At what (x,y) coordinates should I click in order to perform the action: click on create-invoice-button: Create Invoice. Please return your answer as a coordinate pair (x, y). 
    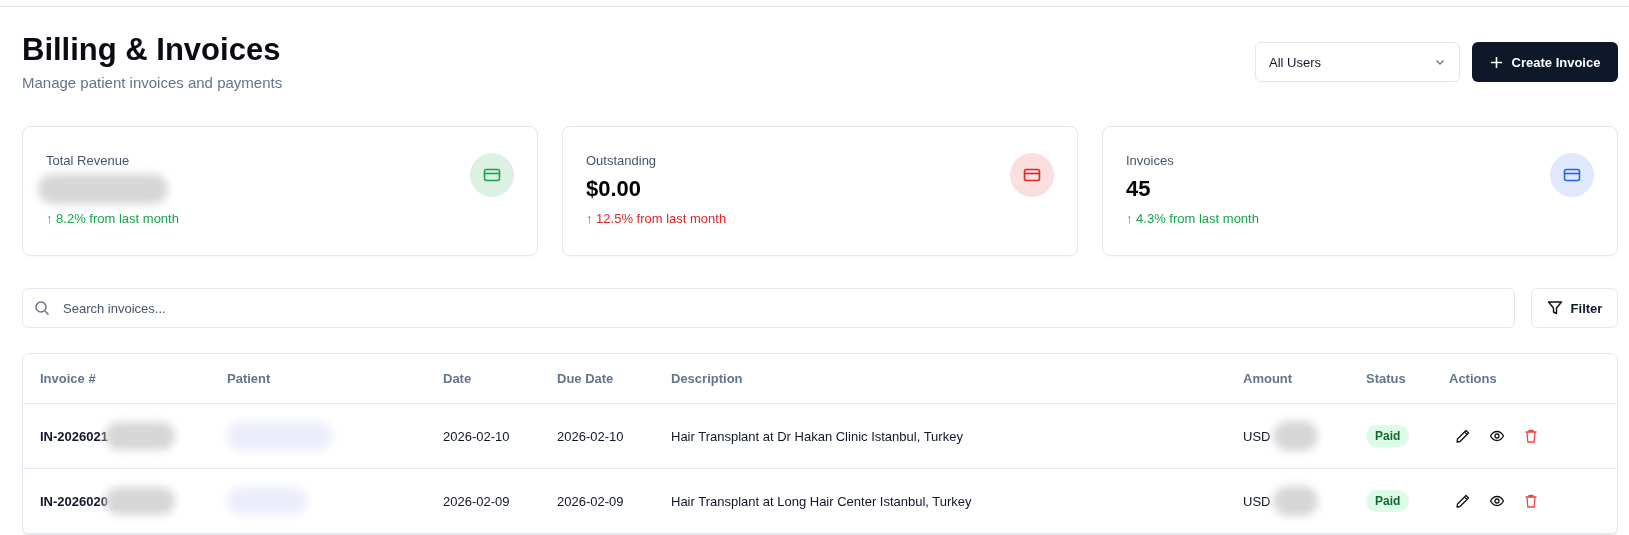
    Looking at the image, I should click on (1545, 62).